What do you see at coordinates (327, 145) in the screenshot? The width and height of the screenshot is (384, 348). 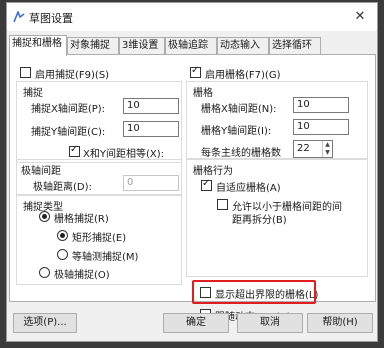 I see `spin-up-icon: ▲` at bounding box center [327, 145].